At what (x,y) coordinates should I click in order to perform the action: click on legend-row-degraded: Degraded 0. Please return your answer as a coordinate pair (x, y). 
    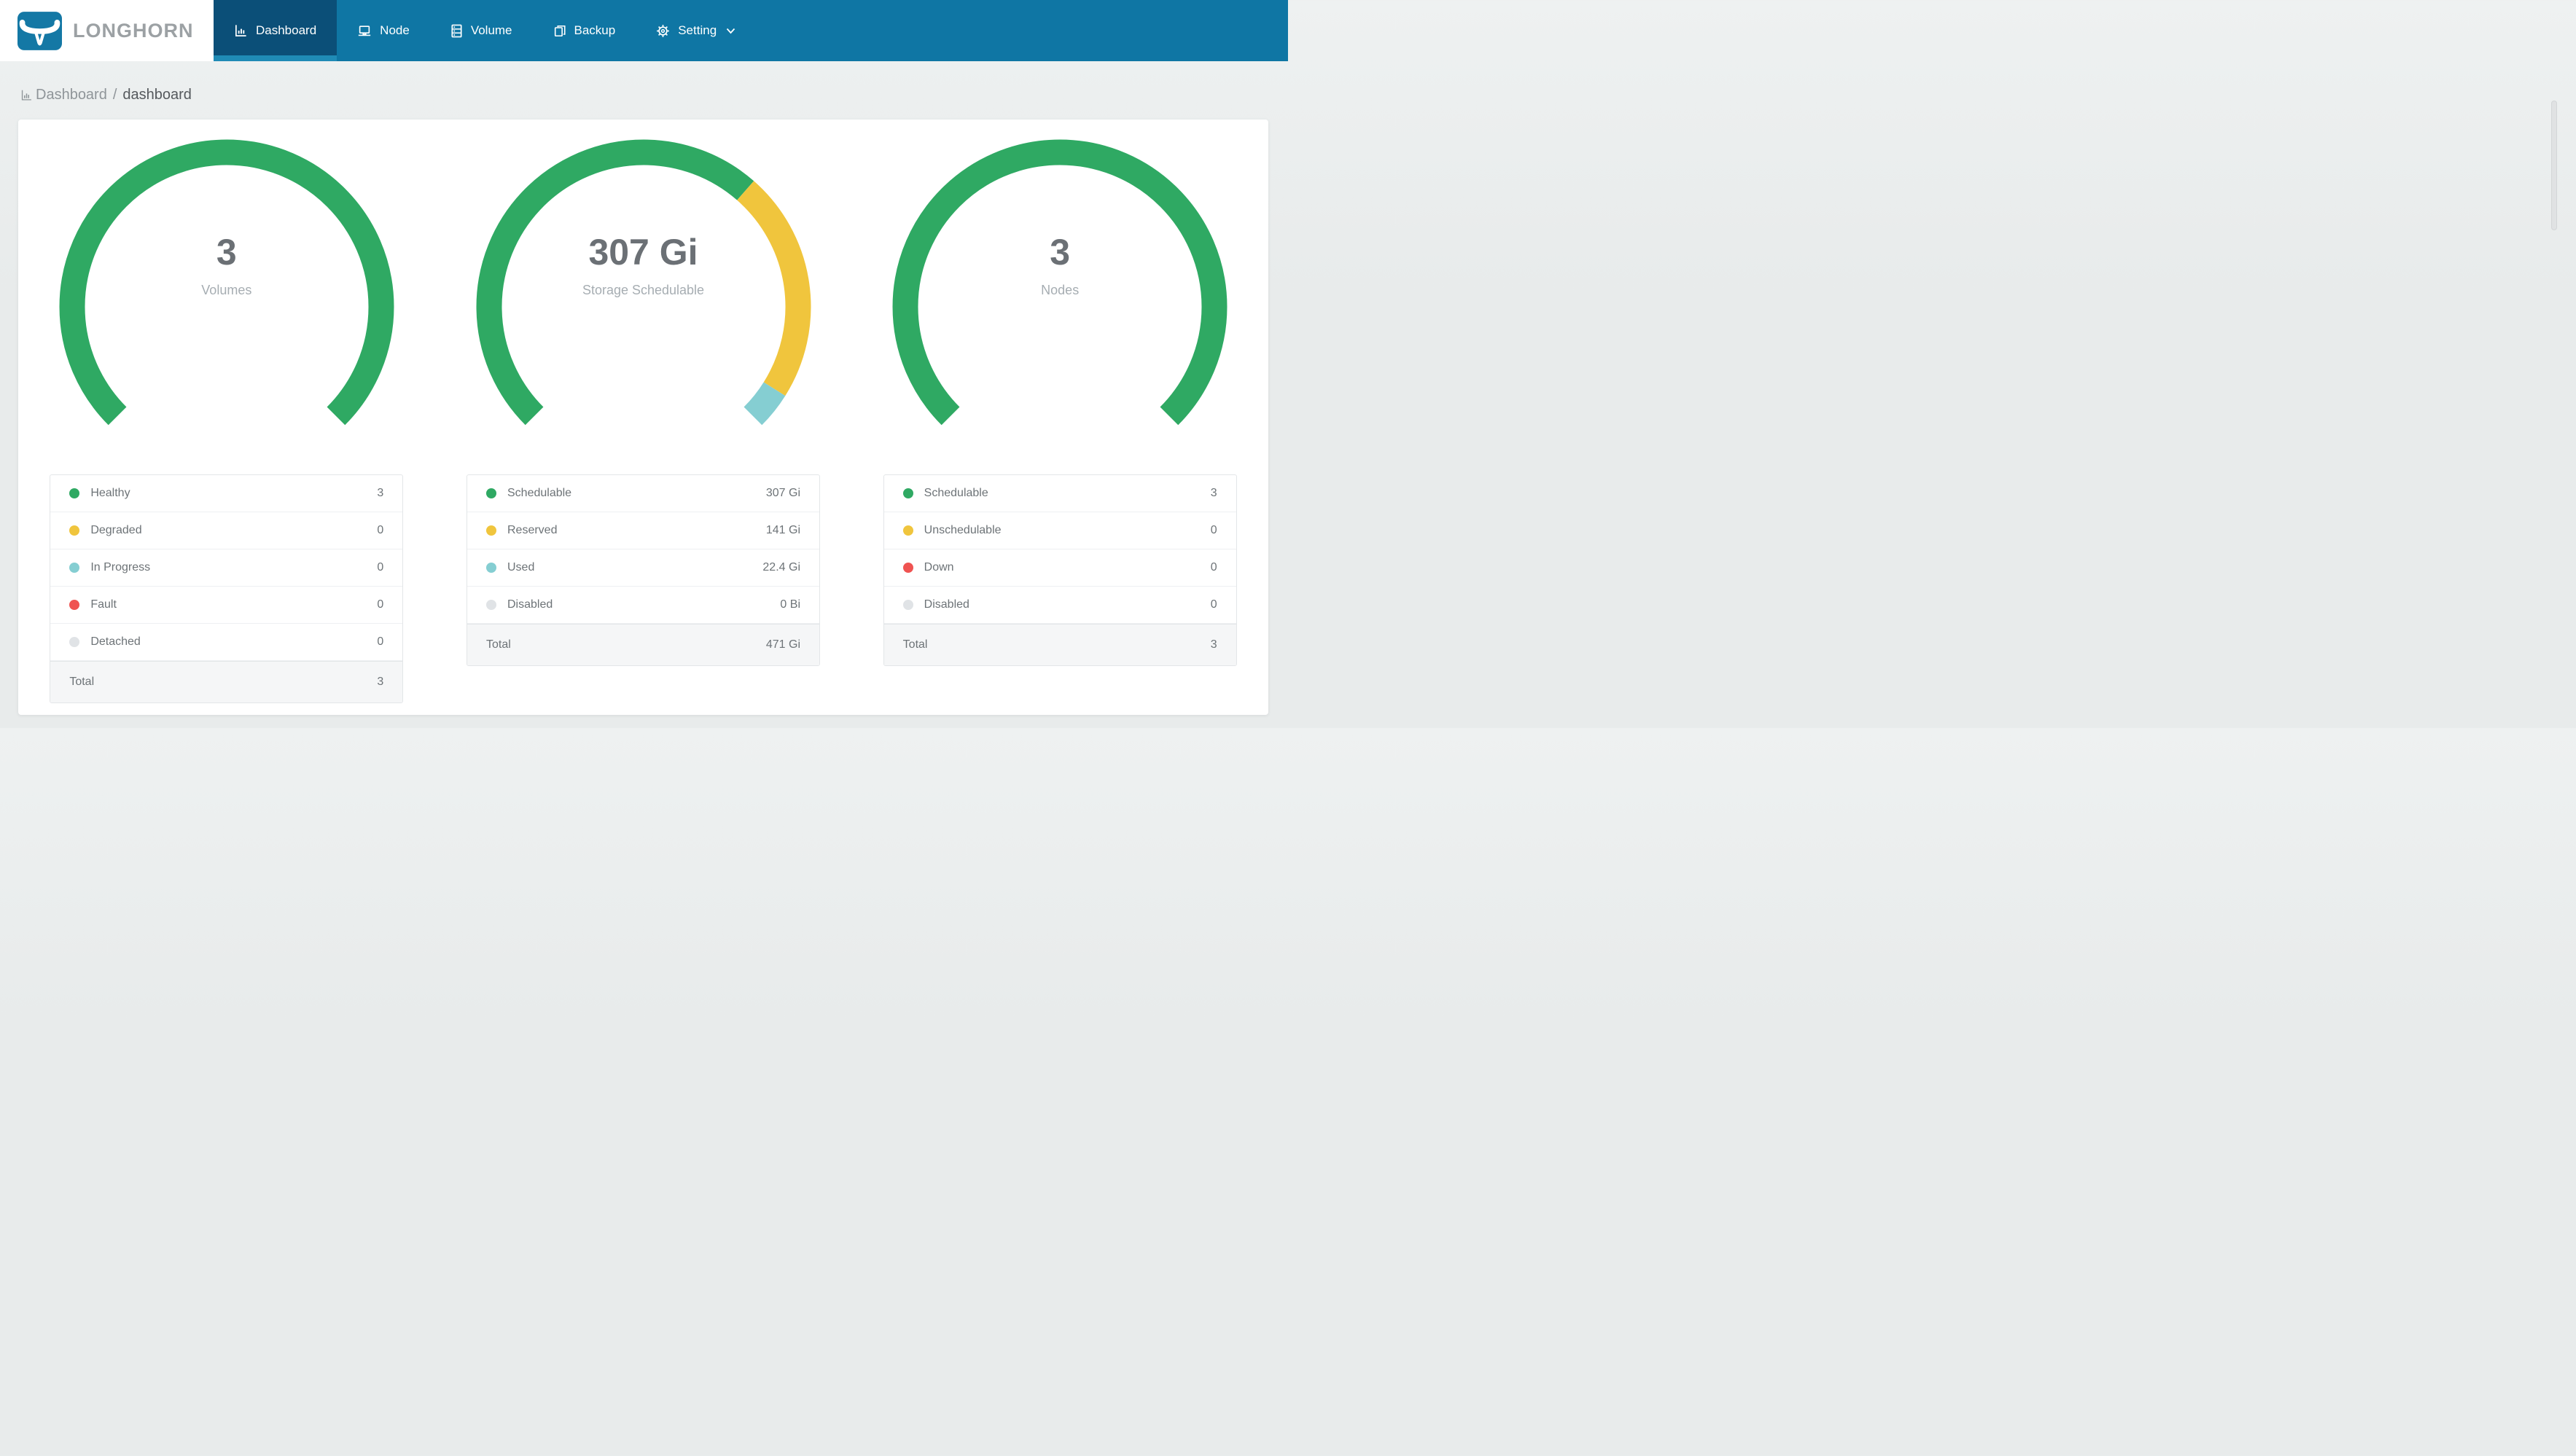
    Looking at the image, I should click on (227, 530).